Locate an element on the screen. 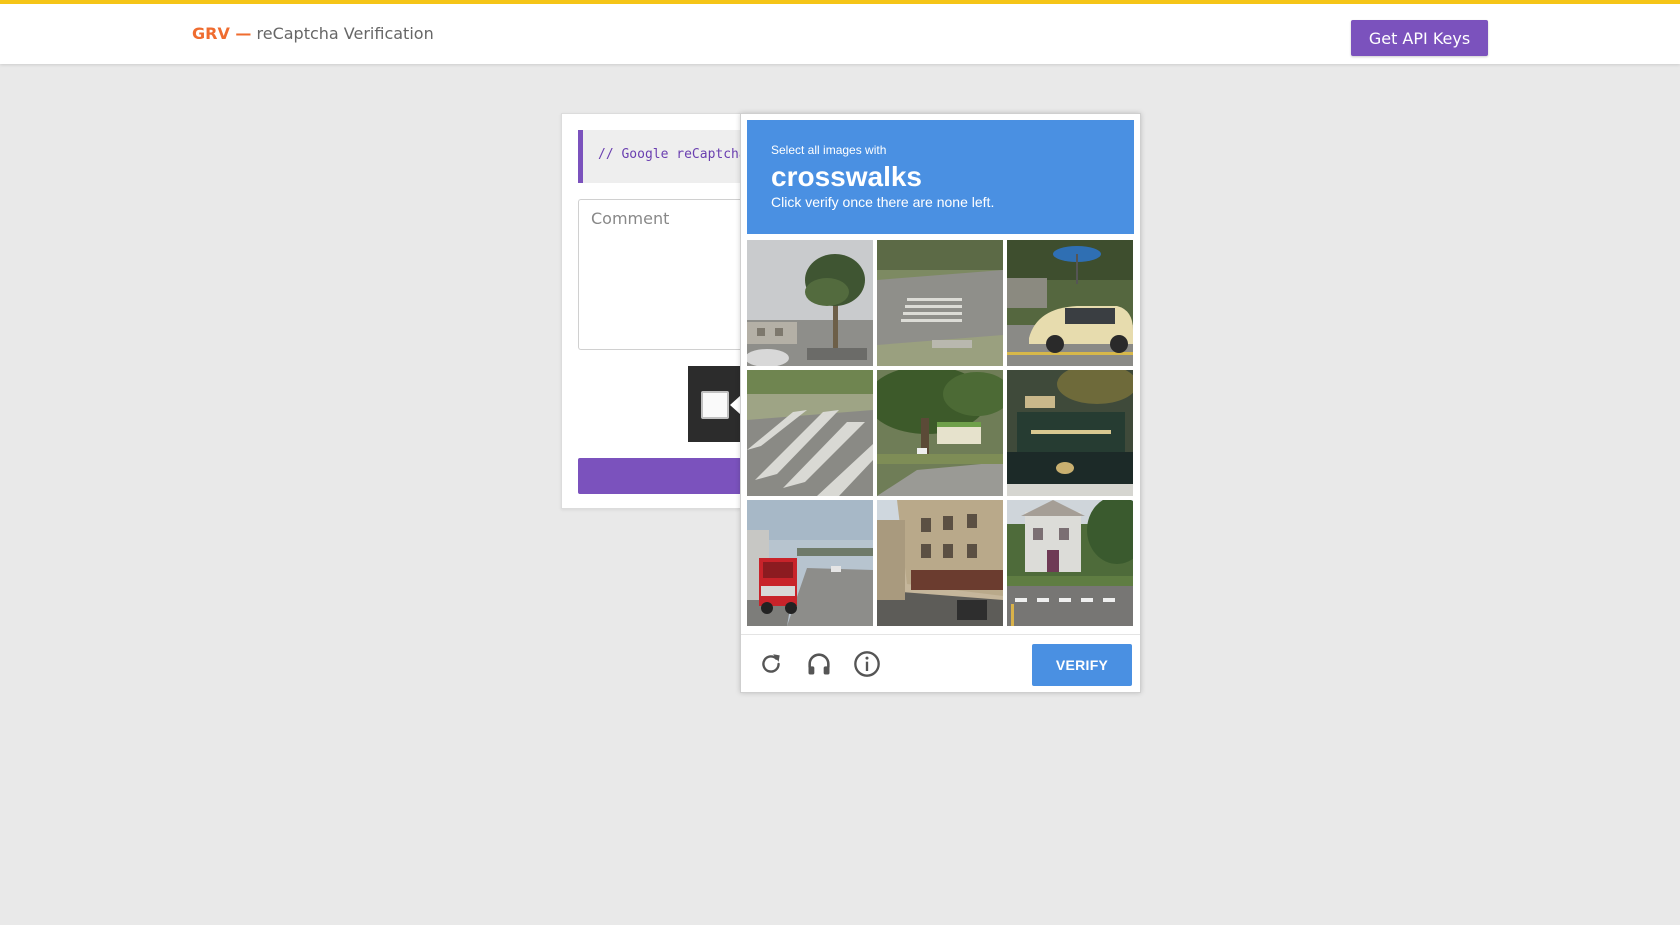 The height and width of the screenshot is (925, 1680). house-crosswalk-image is located at coordinates (1070, 563).